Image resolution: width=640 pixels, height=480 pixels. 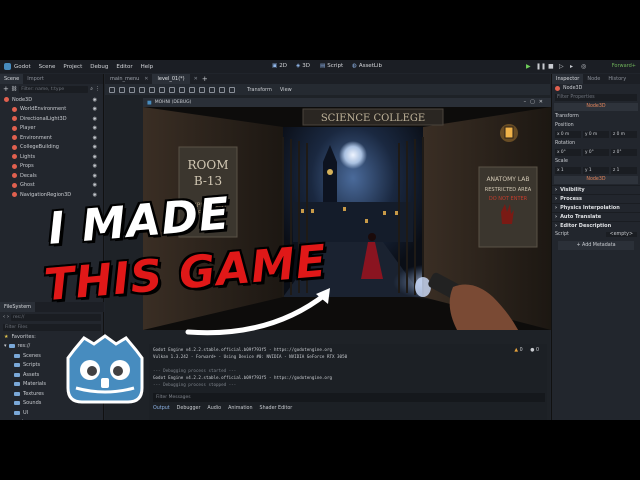 What do you see at coordinates (51, 148) in the screenshot?
I see `scene-tree-node: CollegeBuilding ◉` at bounding box center [51, 148].